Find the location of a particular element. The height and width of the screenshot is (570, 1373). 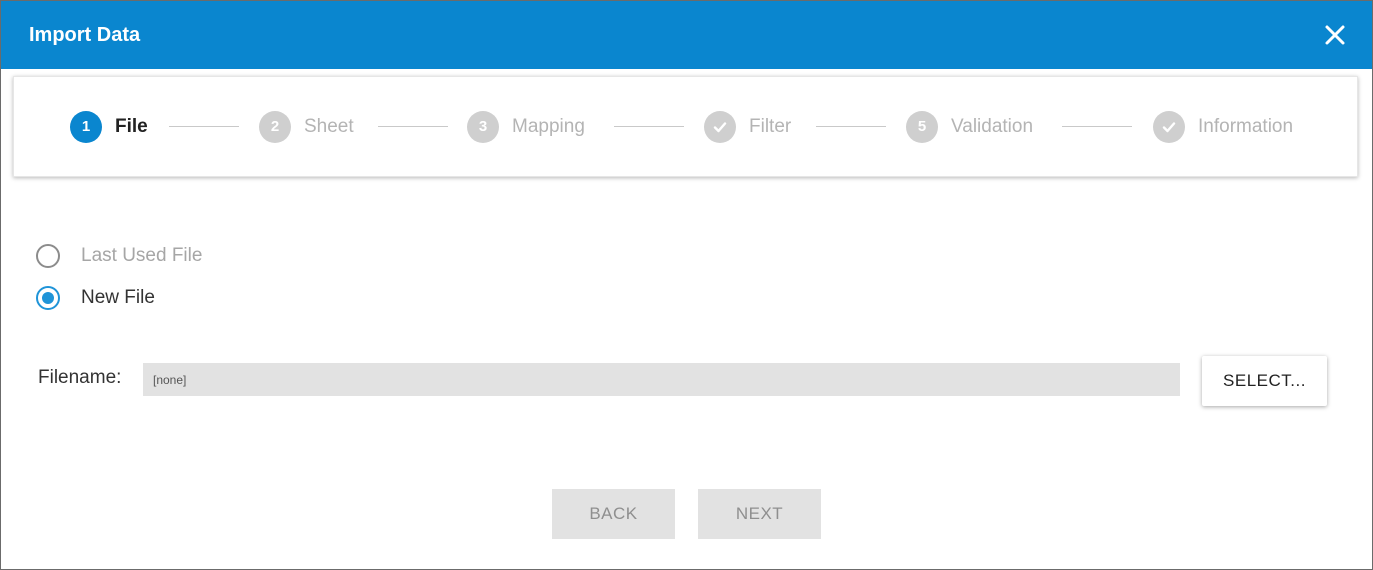

step-information: Information is located at coordinates (1223, 126).